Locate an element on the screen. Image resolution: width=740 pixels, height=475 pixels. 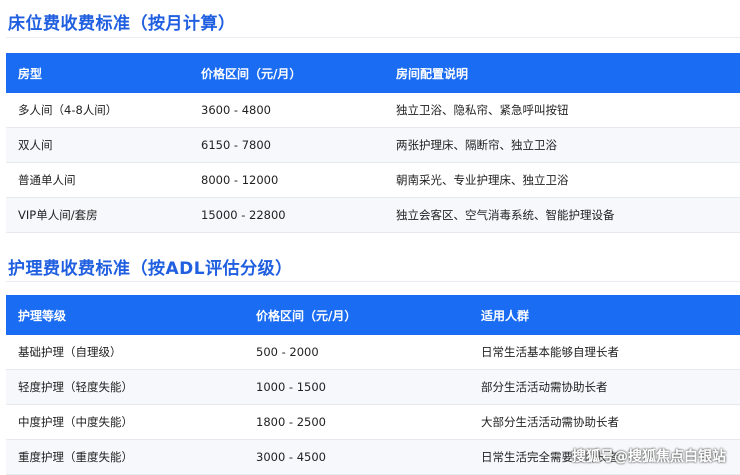
table-row: 双人间 6150 - 7800 两张护理床、隔断帘、独立卫浴 is located at coordinates (373, 145).